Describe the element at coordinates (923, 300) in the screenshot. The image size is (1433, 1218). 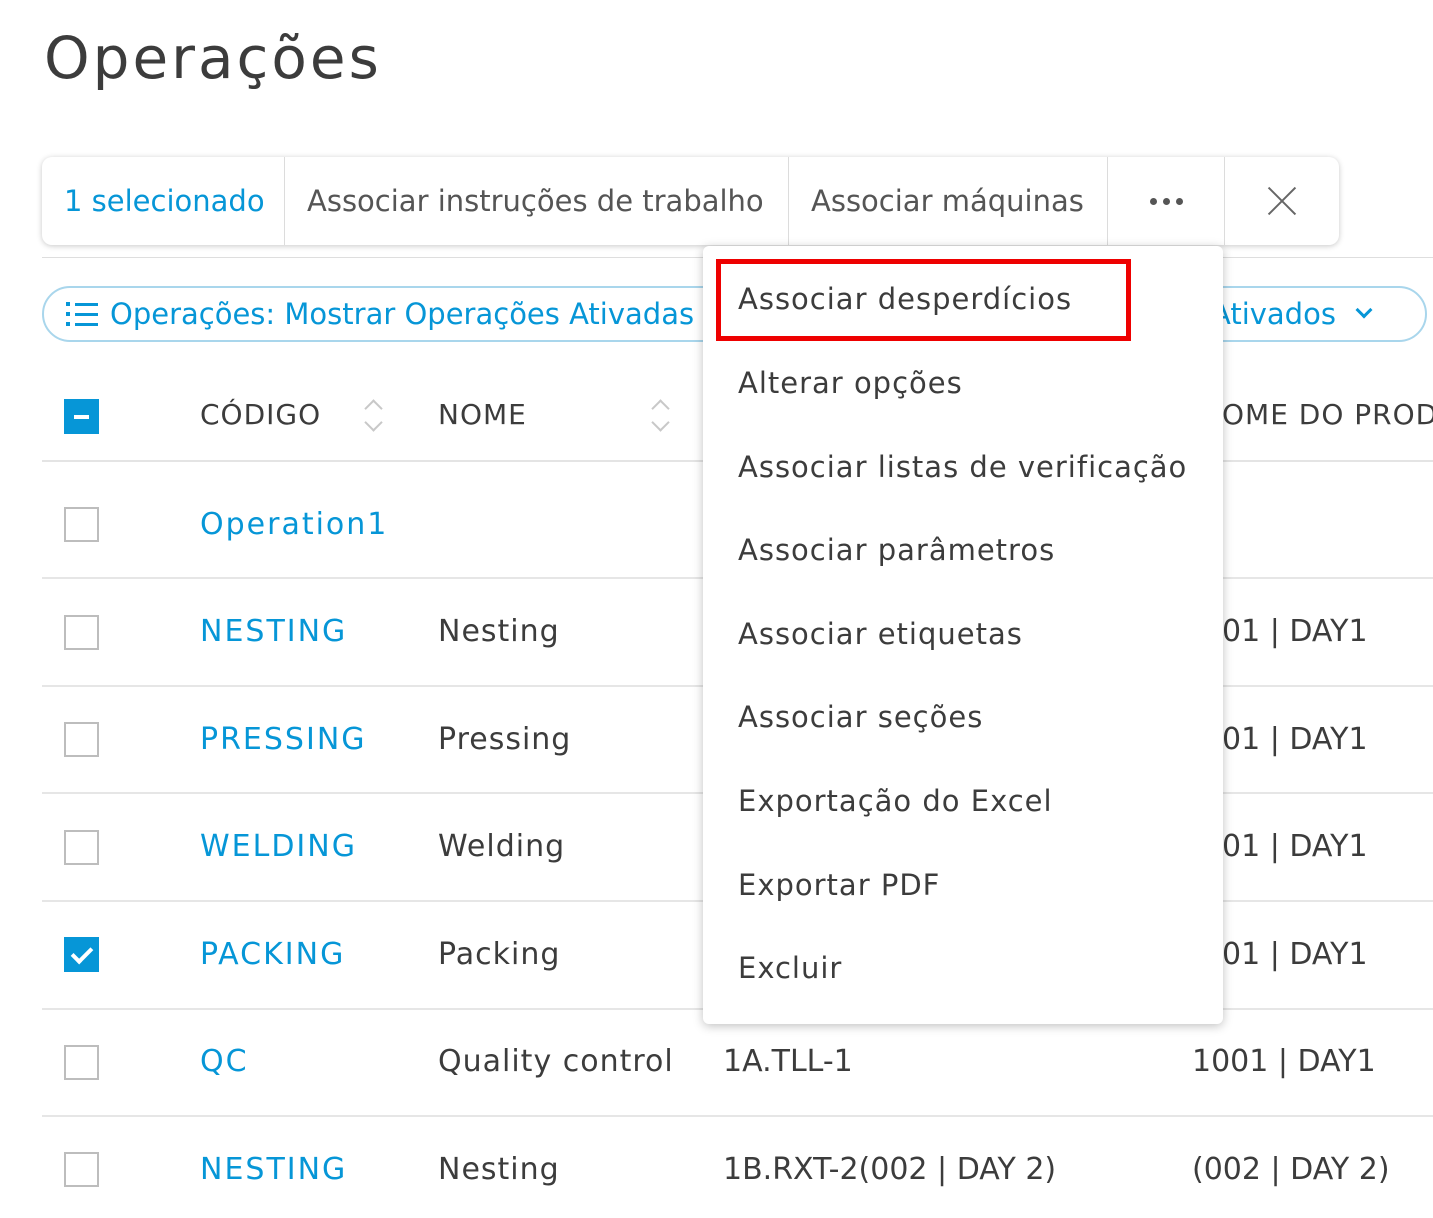
I see `highlight-box` at that location.